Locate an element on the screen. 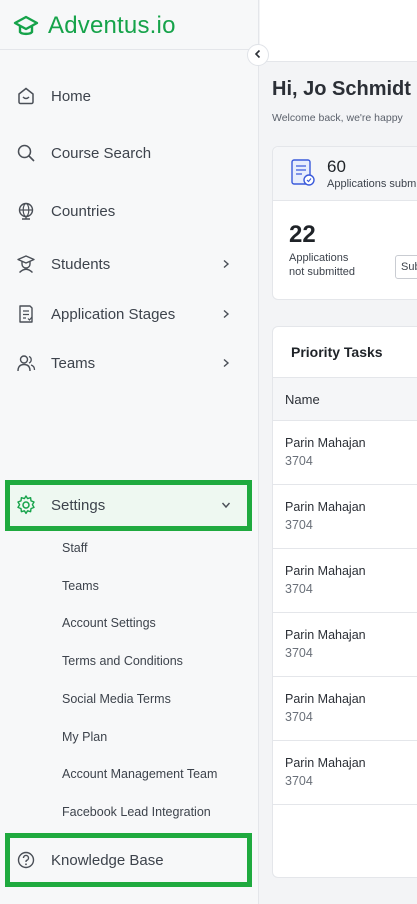 The image size is (417, 904). not-submitted-count: 22 is located at coordinates (302, 234).